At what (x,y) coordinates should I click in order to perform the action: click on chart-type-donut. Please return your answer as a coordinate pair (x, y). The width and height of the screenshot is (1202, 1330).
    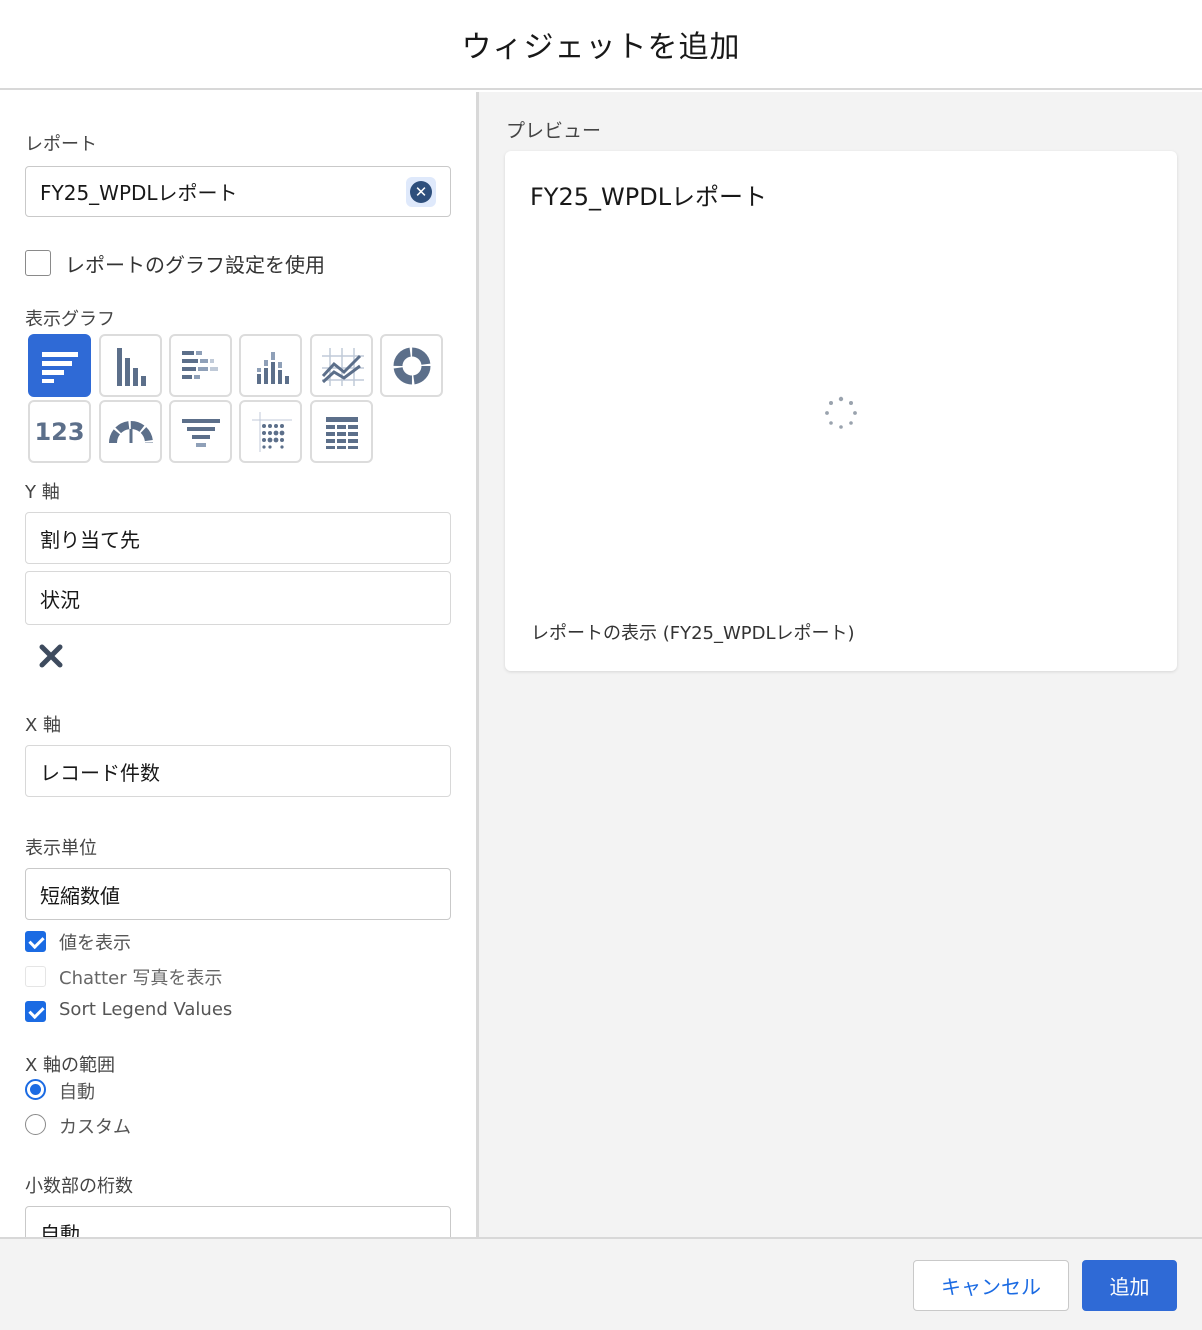
    Looking at the image, I should click on (411, 365).